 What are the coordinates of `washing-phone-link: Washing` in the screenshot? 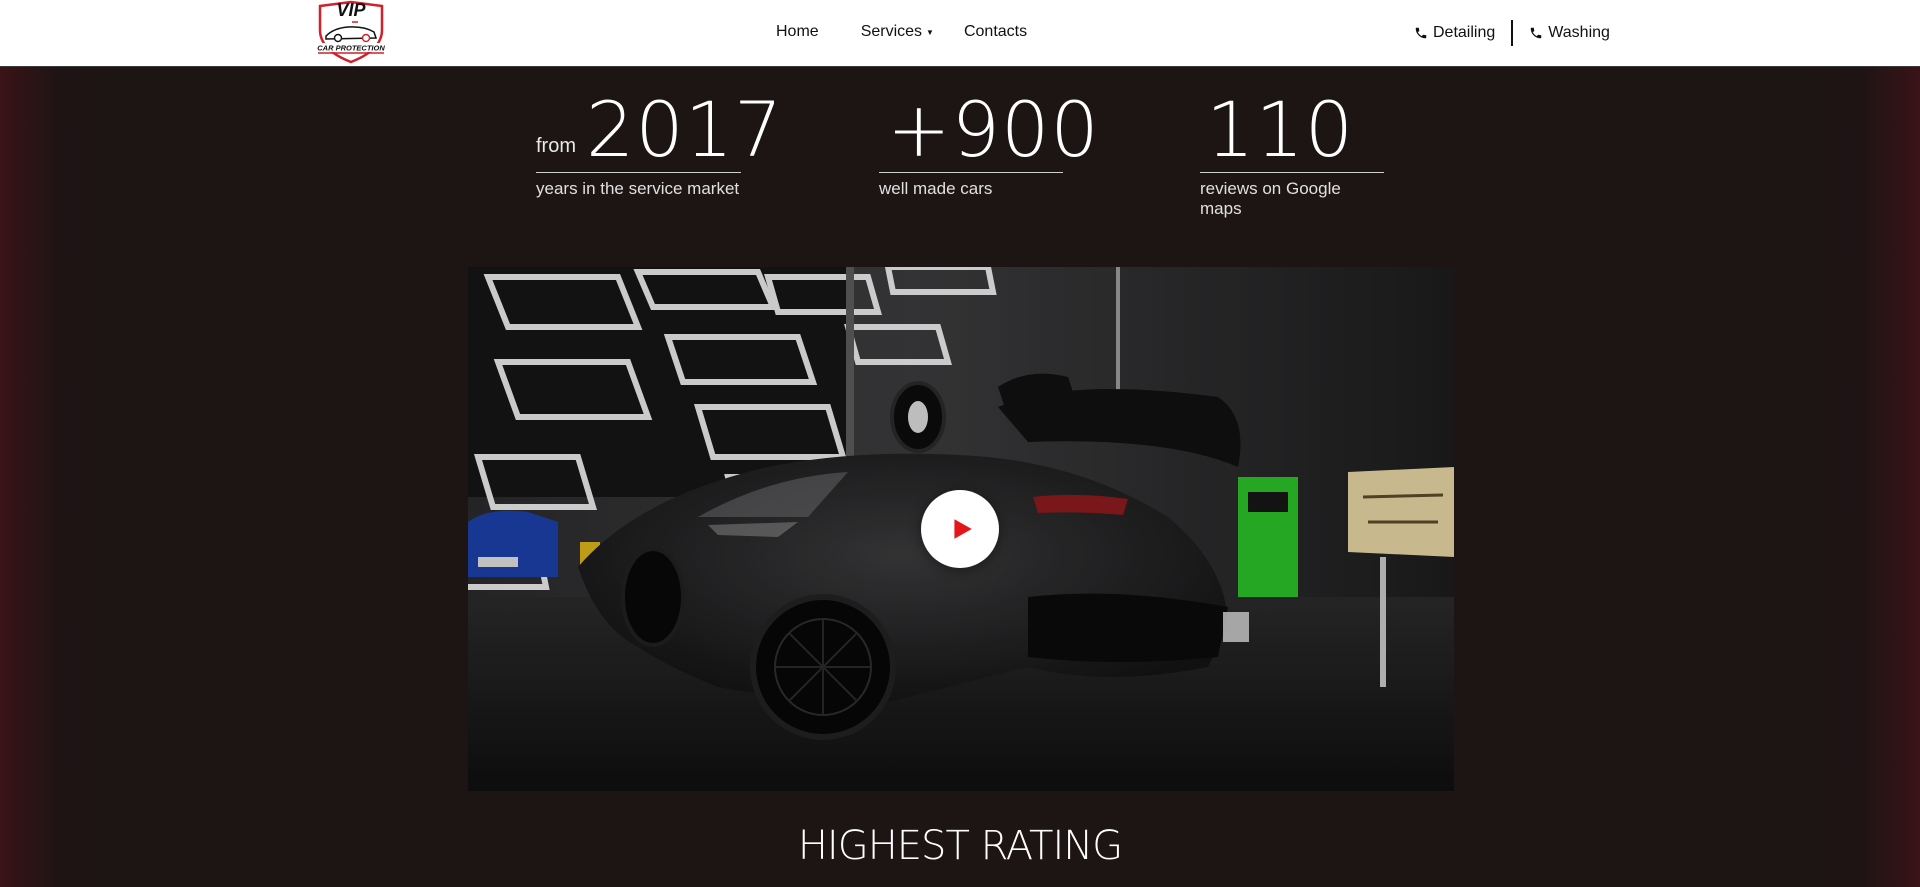 It's located at (1569, 33).